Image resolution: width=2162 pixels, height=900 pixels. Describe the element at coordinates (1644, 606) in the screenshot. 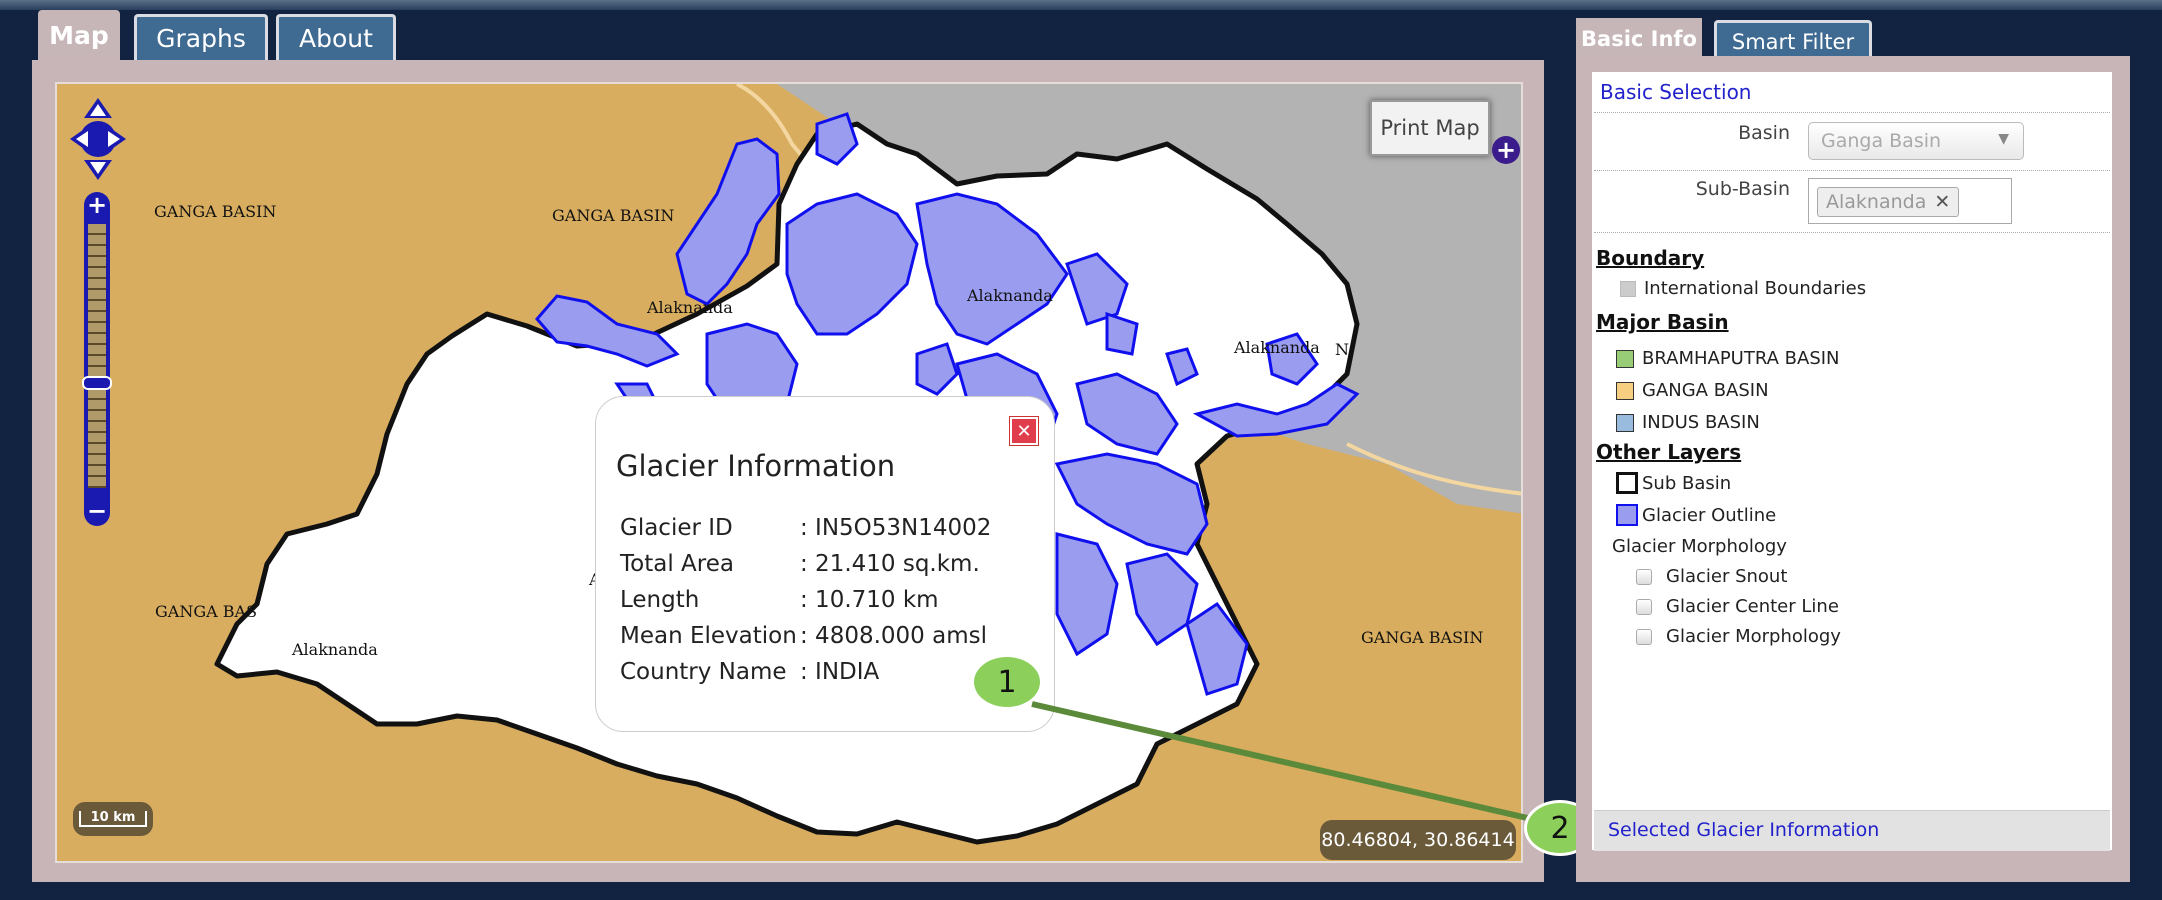

I see `glacier-center-line-checkbox` at that location.